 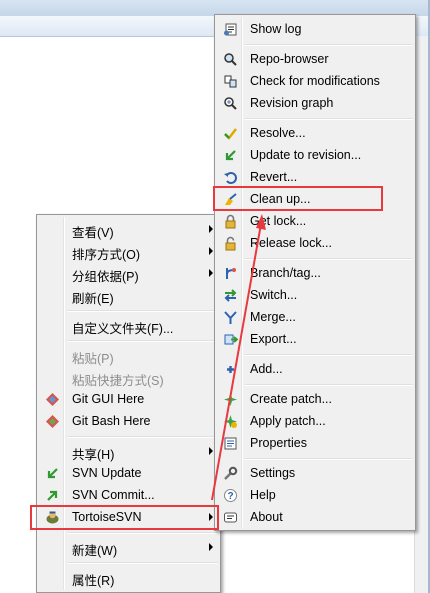 What do you see at coordinates (230, 517) in the screenshot?
I see `about-icon` at bounding box center [230, 517].